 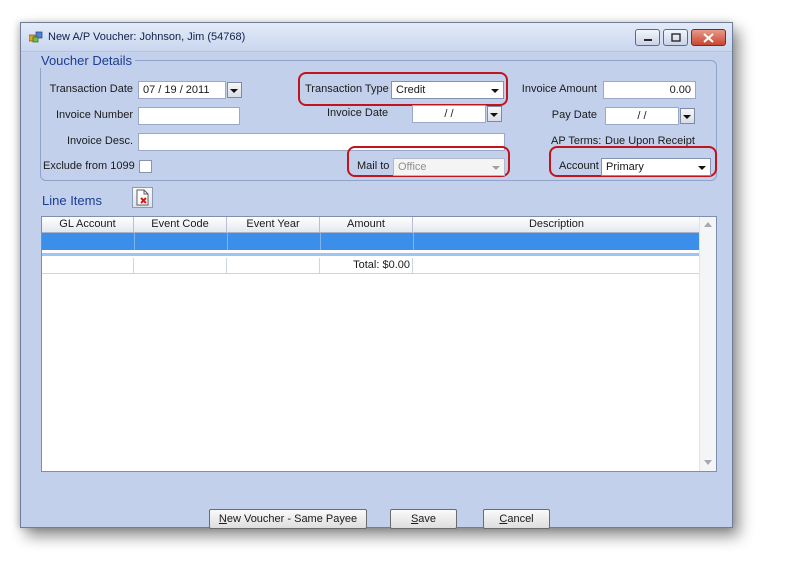 I want to click on window-title: New A/P Voucher: Johnson, Jim (54768), so click(x=147, y=37).